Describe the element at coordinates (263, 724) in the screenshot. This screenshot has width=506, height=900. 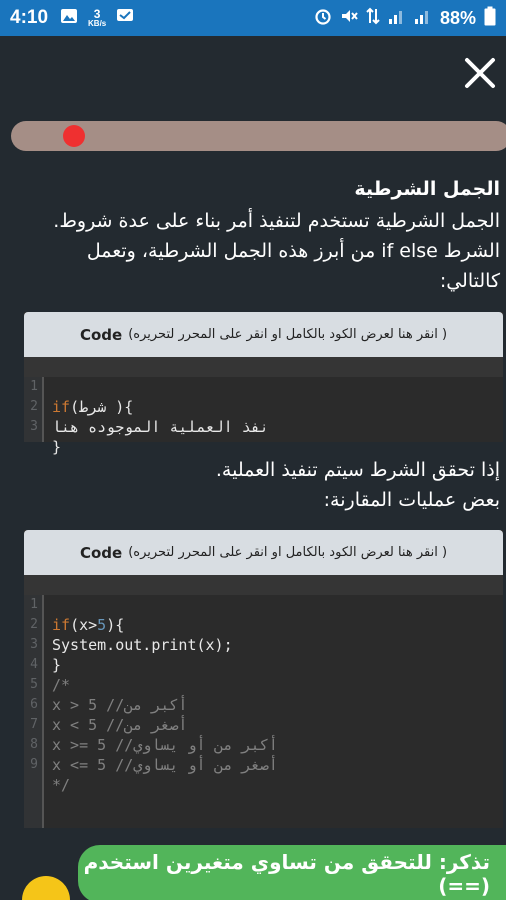
I see `code-line: 7 x >= 5 //أكبر من أو يساوي` at that location.